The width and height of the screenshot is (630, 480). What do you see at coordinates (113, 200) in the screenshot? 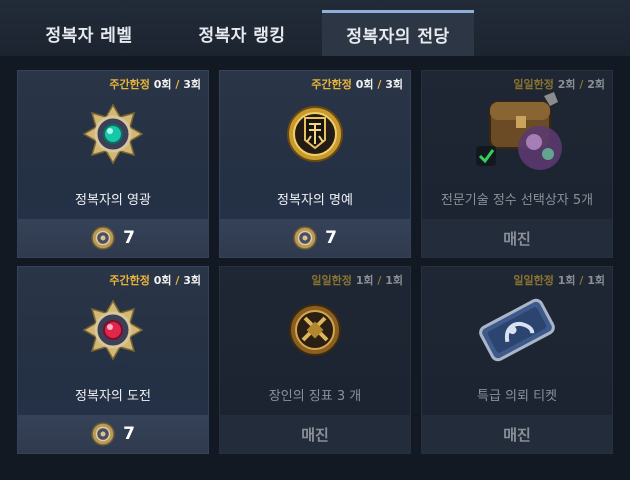
I see `item-name: 정복자의 영광` at bounding box center [113, 200].